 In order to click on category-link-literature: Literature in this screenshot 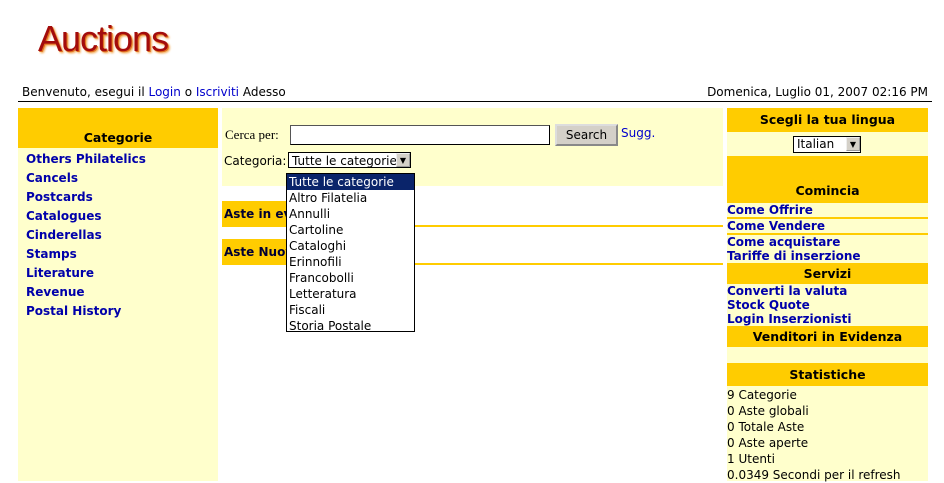, I will do `click(122, 273)`.